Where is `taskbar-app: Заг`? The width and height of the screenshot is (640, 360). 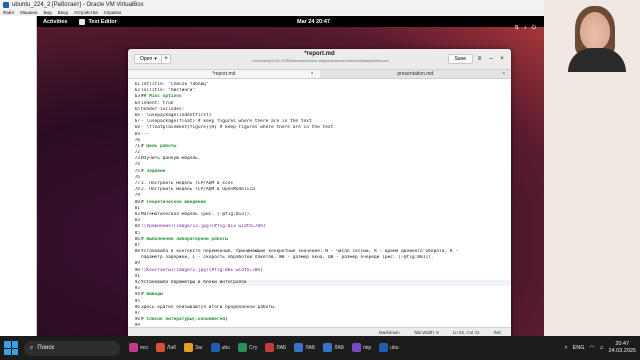 taskbar-app: Заг is located at coordinates (193, 348).